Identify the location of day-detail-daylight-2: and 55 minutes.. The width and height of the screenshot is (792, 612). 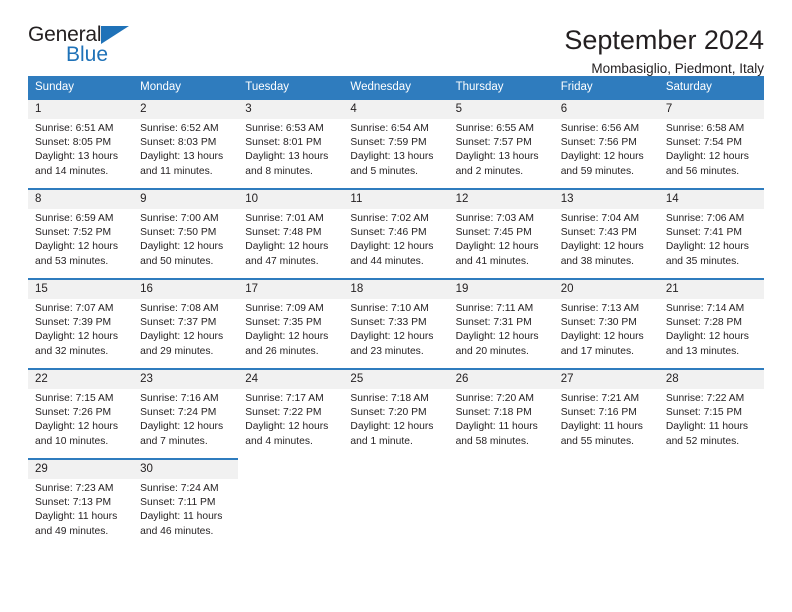
(597, 441).